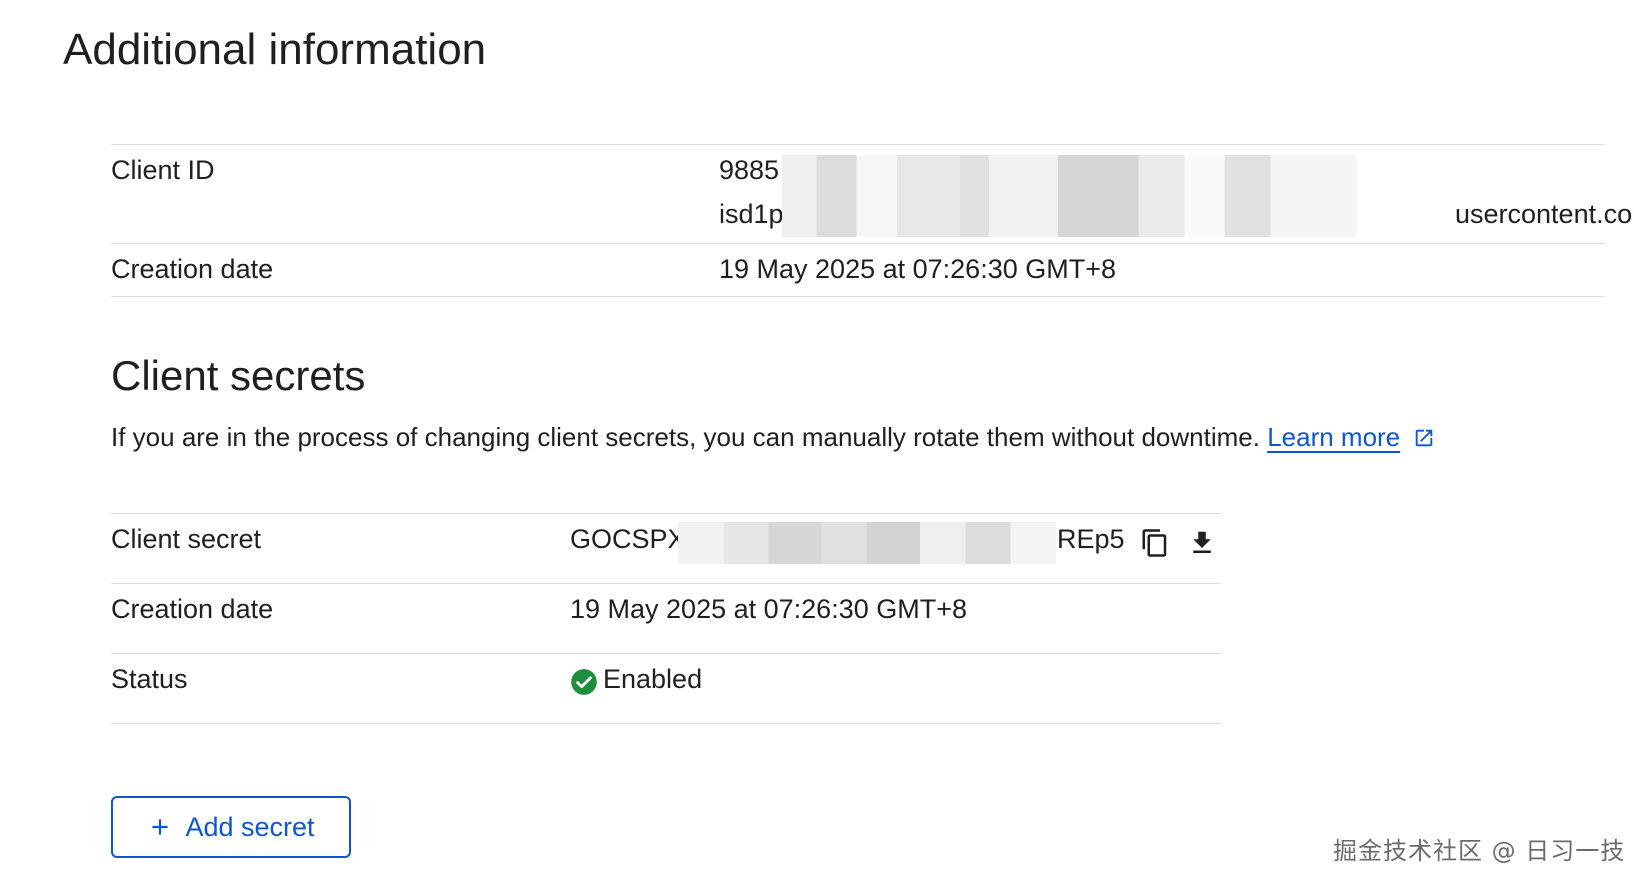 The image size is (1634, 882). Describe the element at coordinates (584, 682) in the screenshot. I see `check-circle-icon` at that location.